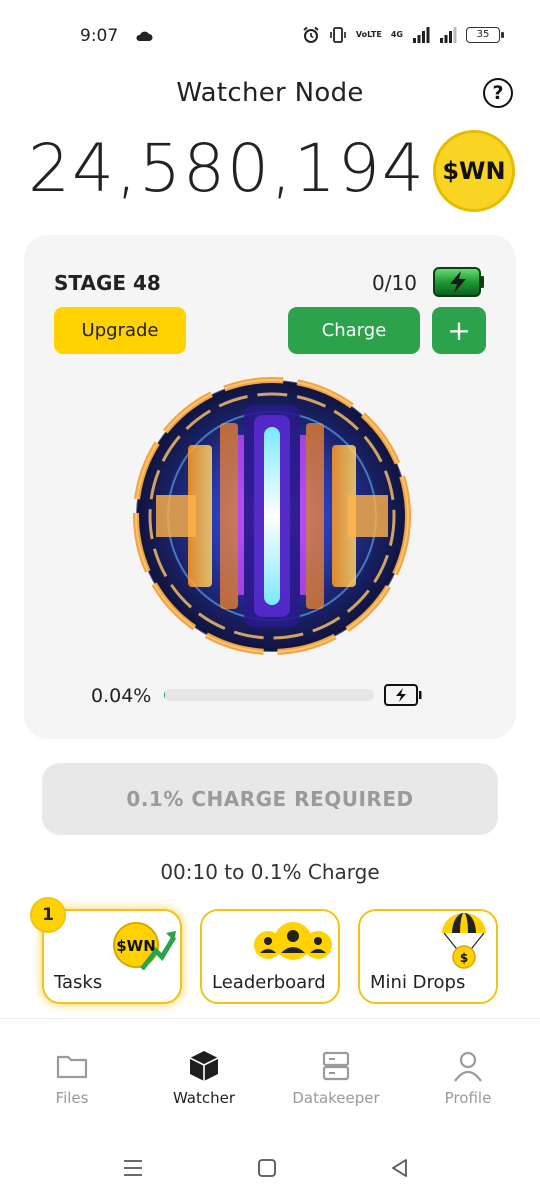 Image resolution: width=540 pixels, height=1200 pixels. Describe the element at coordinates (368, 34) in the screenshot. I see `volte-label: VoLTE` at that location.